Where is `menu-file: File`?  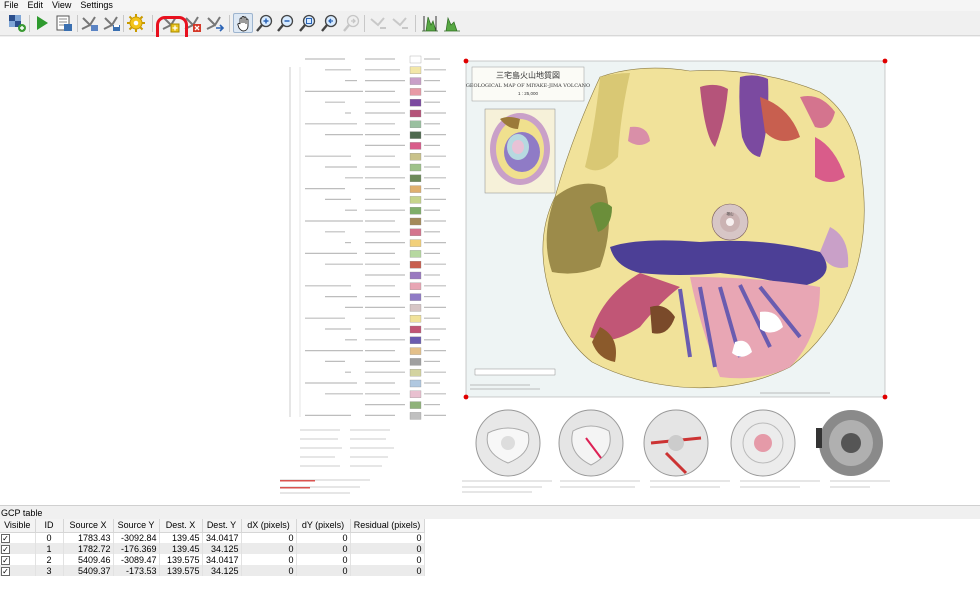
menu-file: File is located at coordinates (12, 5).